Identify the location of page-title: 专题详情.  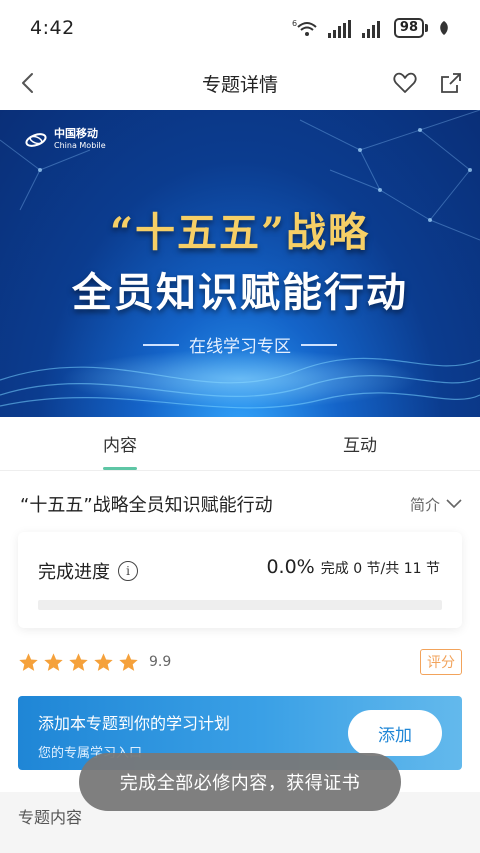
(239, 84).